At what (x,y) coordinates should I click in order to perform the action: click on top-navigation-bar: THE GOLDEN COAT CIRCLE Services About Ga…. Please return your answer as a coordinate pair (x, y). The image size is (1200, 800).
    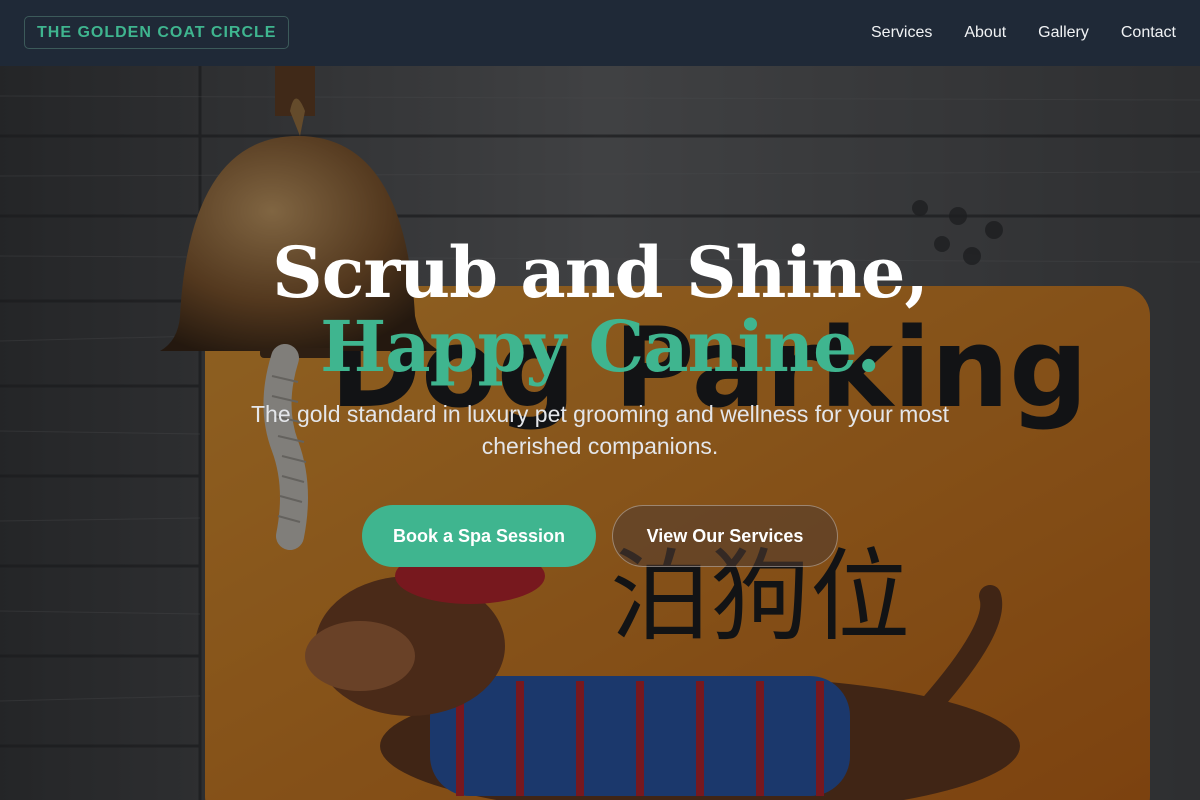
    Looking at the image, I should click on (600, 33).